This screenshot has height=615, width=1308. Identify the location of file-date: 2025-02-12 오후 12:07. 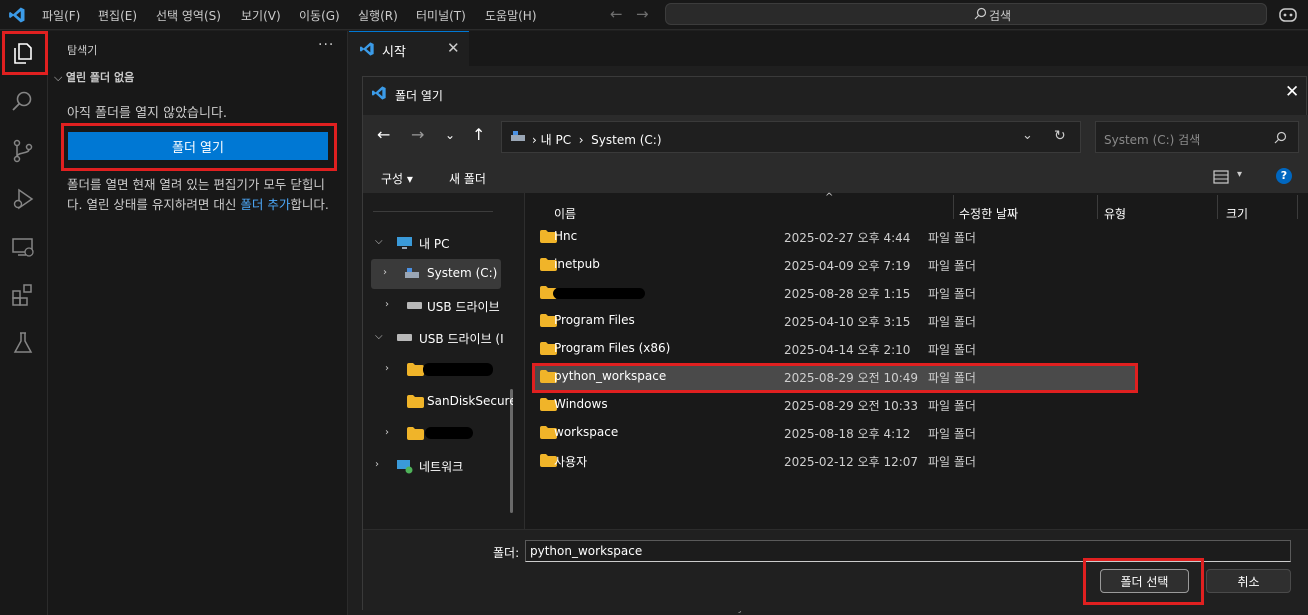
(851, 462).